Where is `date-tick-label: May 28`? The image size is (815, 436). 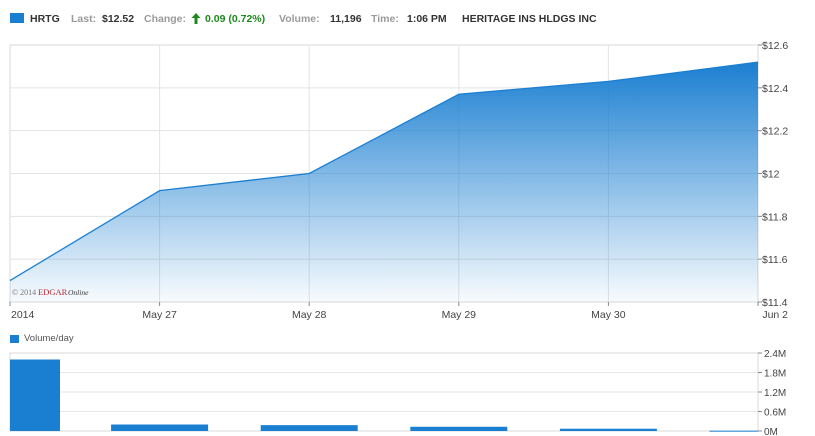 date-tick-label: May 28 is located at coordinates (309, 315).